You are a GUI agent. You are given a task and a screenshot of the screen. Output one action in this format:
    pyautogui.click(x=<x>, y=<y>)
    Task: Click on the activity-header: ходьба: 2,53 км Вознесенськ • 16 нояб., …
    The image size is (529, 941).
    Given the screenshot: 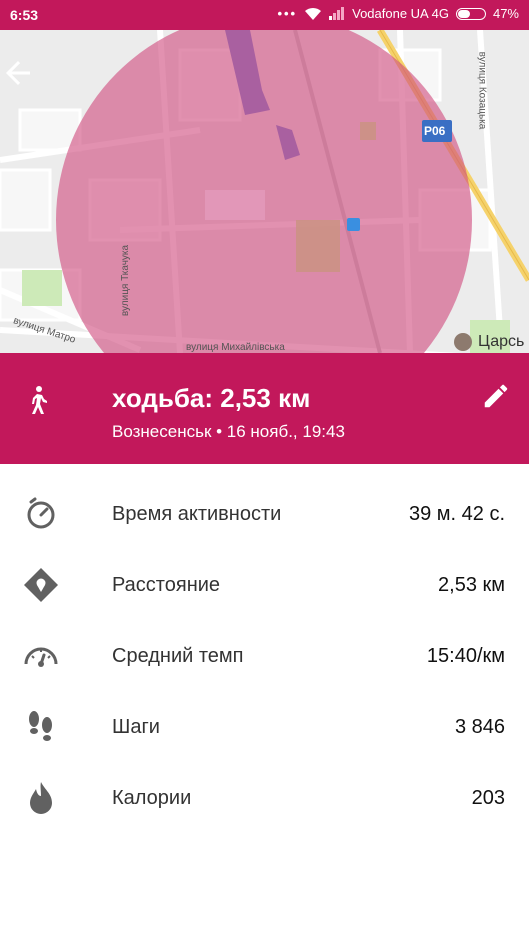 What is the action you would take?
    pyautogui.click(x=264, y=408)
    